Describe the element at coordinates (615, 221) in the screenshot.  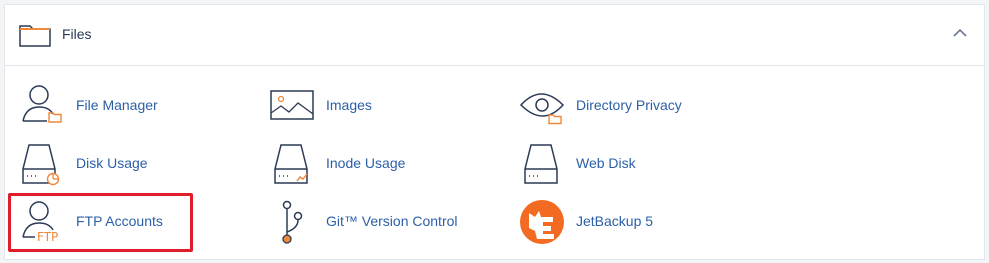
I see `item-label: JetBackup 5` at that location.